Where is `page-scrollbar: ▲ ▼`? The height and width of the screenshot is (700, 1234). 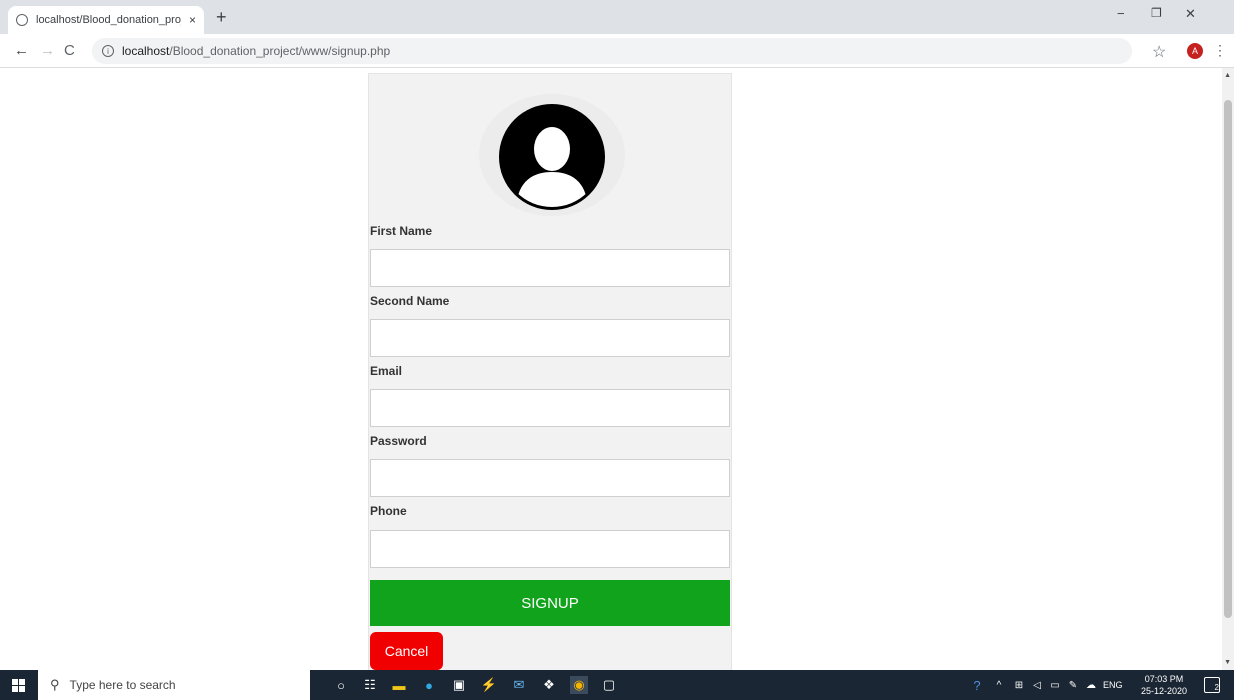
page-scrollbar: ▲ ▼ is located at coordinates (1228, 369).